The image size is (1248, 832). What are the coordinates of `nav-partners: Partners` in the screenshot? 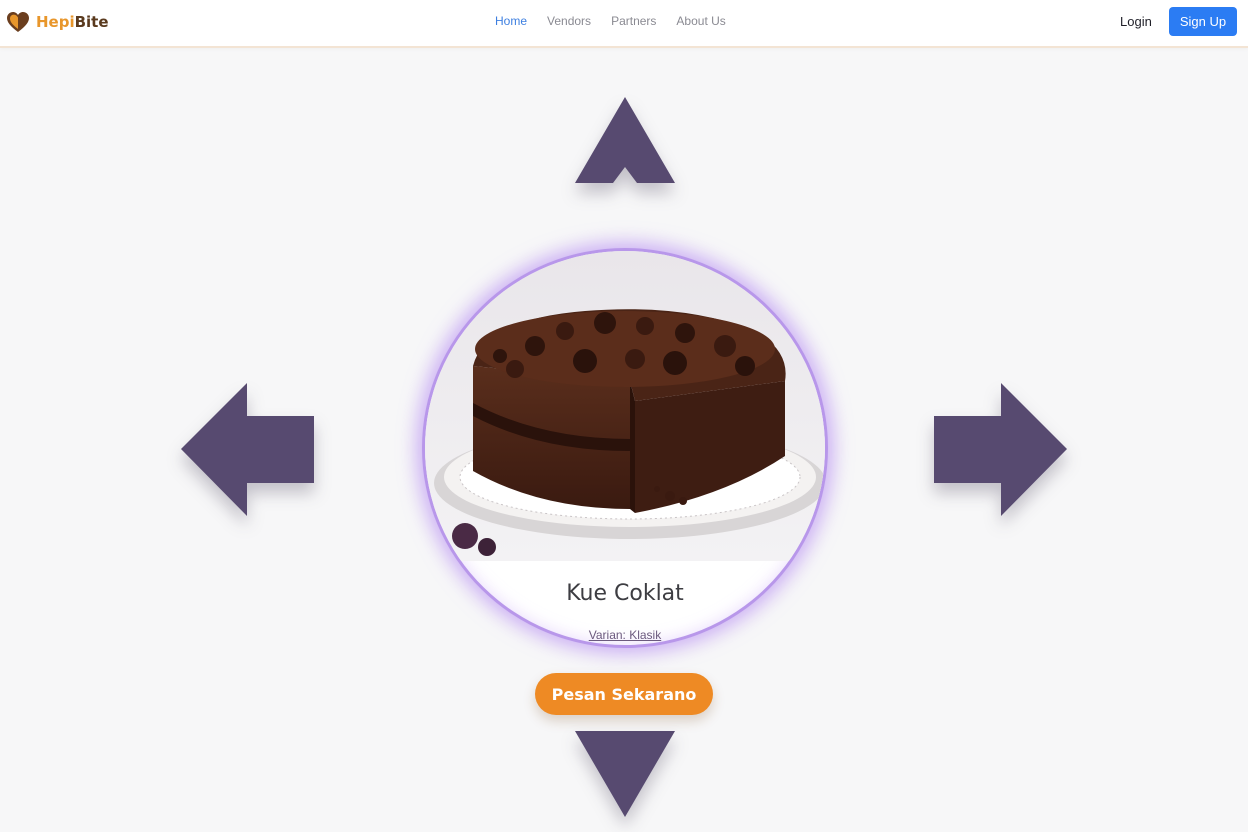 It's located at (633, 21).